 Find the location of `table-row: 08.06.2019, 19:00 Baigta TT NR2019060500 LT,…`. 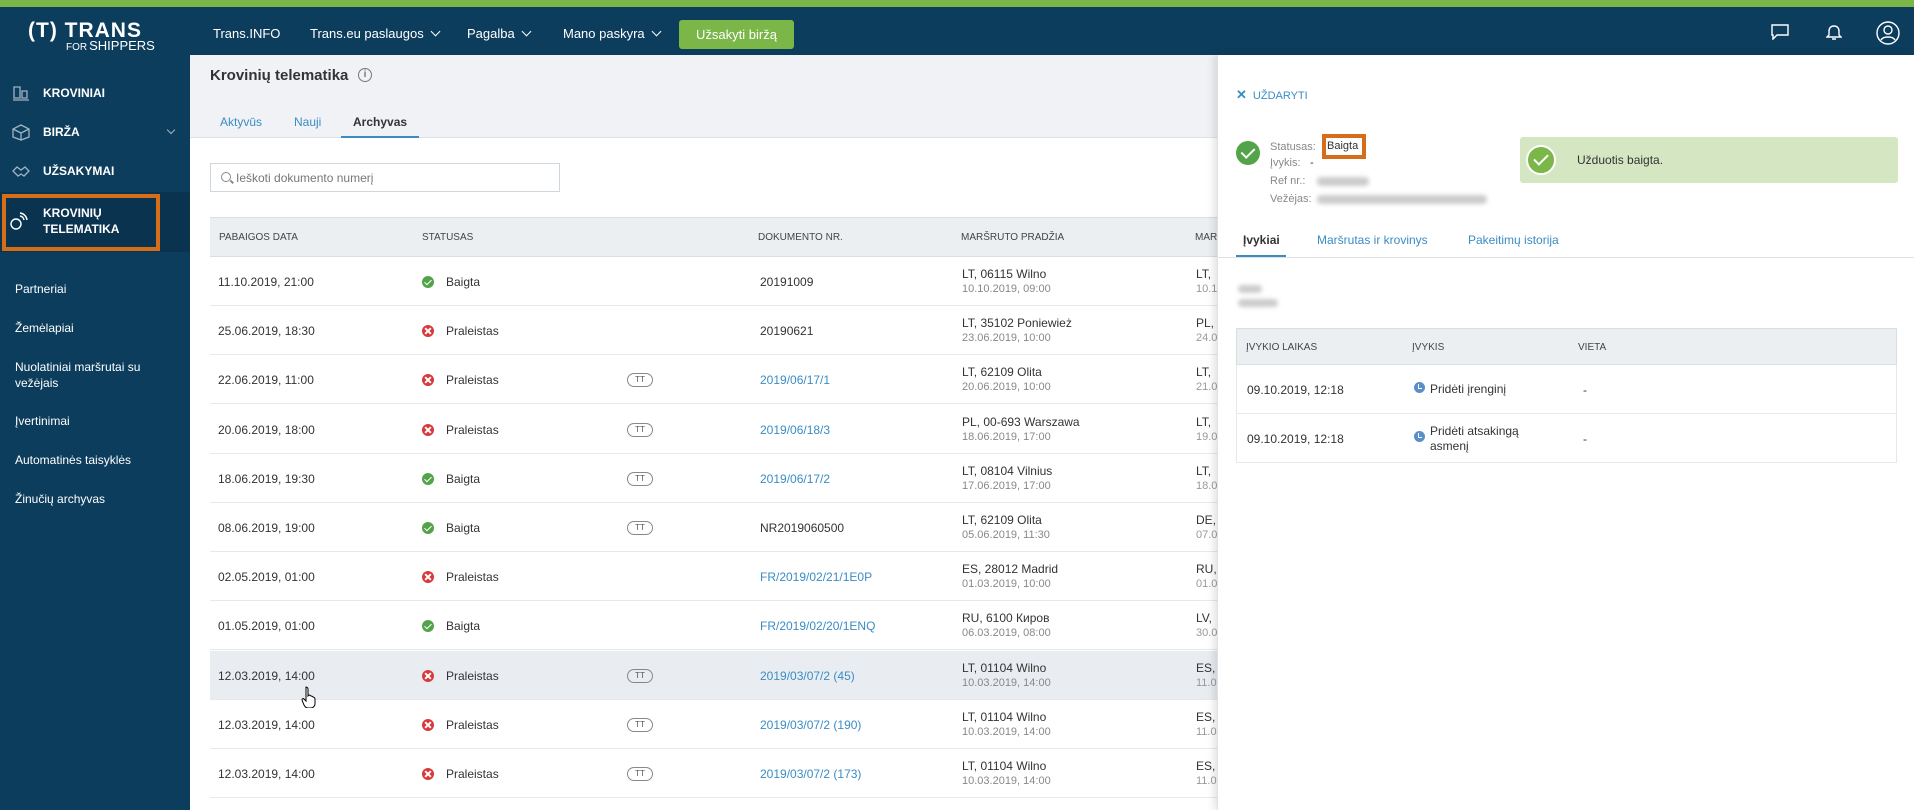

table-row: 08.06.2019, 19:00 Baigta TT NR2019060500 LT,… is located at coordinates (713, 527).